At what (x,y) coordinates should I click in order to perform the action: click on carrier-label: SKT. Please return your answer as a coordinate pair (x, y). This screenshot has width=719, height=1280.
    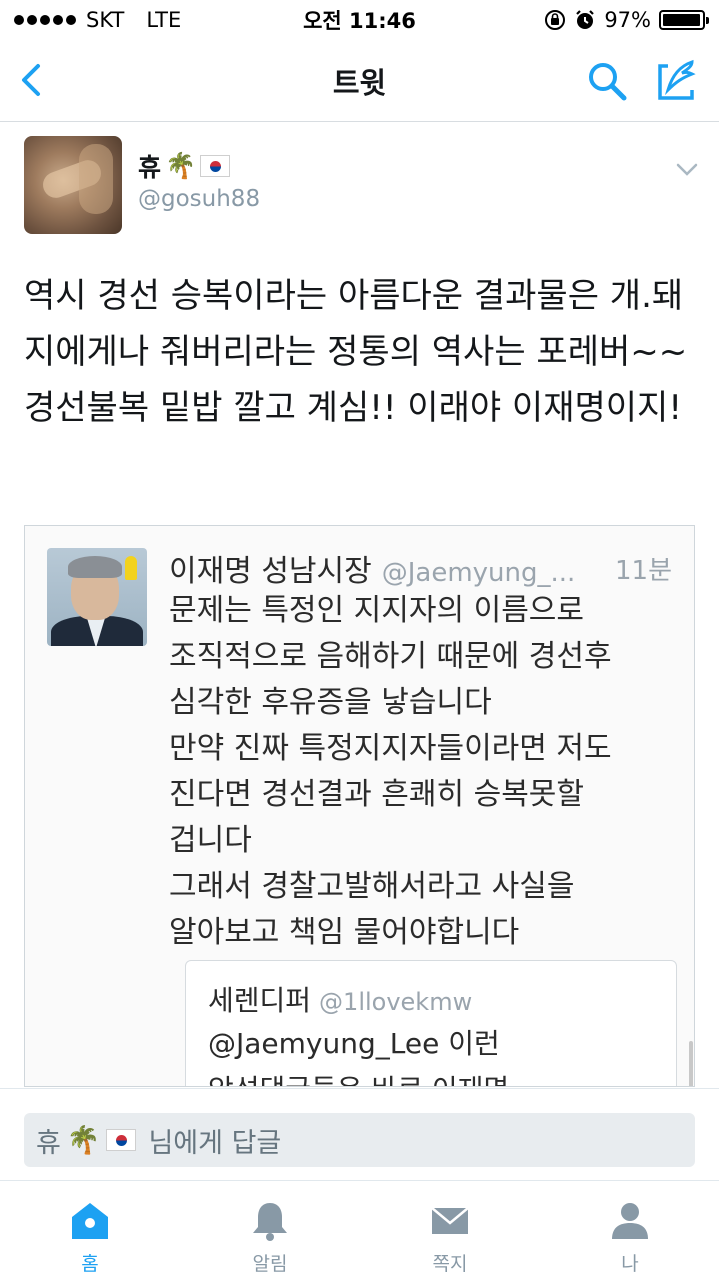
    Looking at the image, I should click on (105, 20).